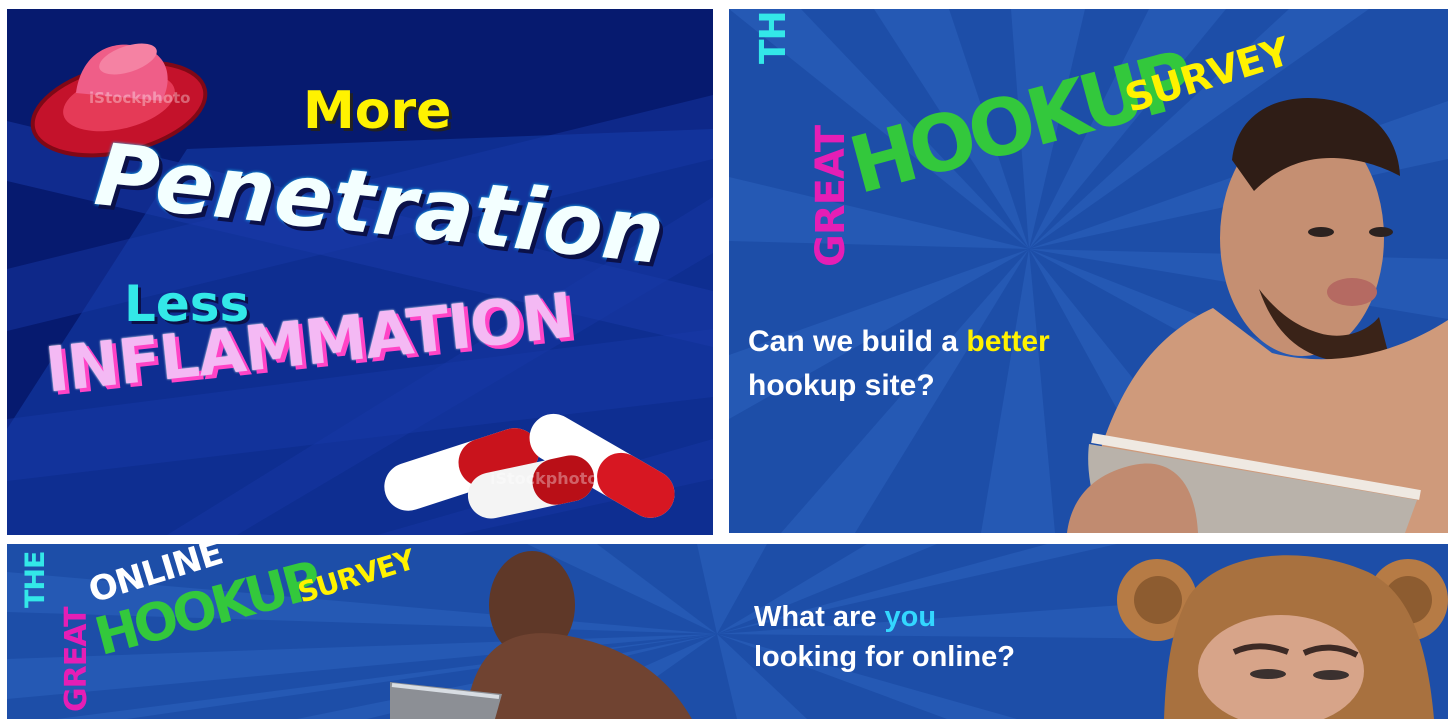  What do you see at coordinates (541, 635) in the screenshot?
I see `surprised-man-photo` at bounding box center [541, 635].